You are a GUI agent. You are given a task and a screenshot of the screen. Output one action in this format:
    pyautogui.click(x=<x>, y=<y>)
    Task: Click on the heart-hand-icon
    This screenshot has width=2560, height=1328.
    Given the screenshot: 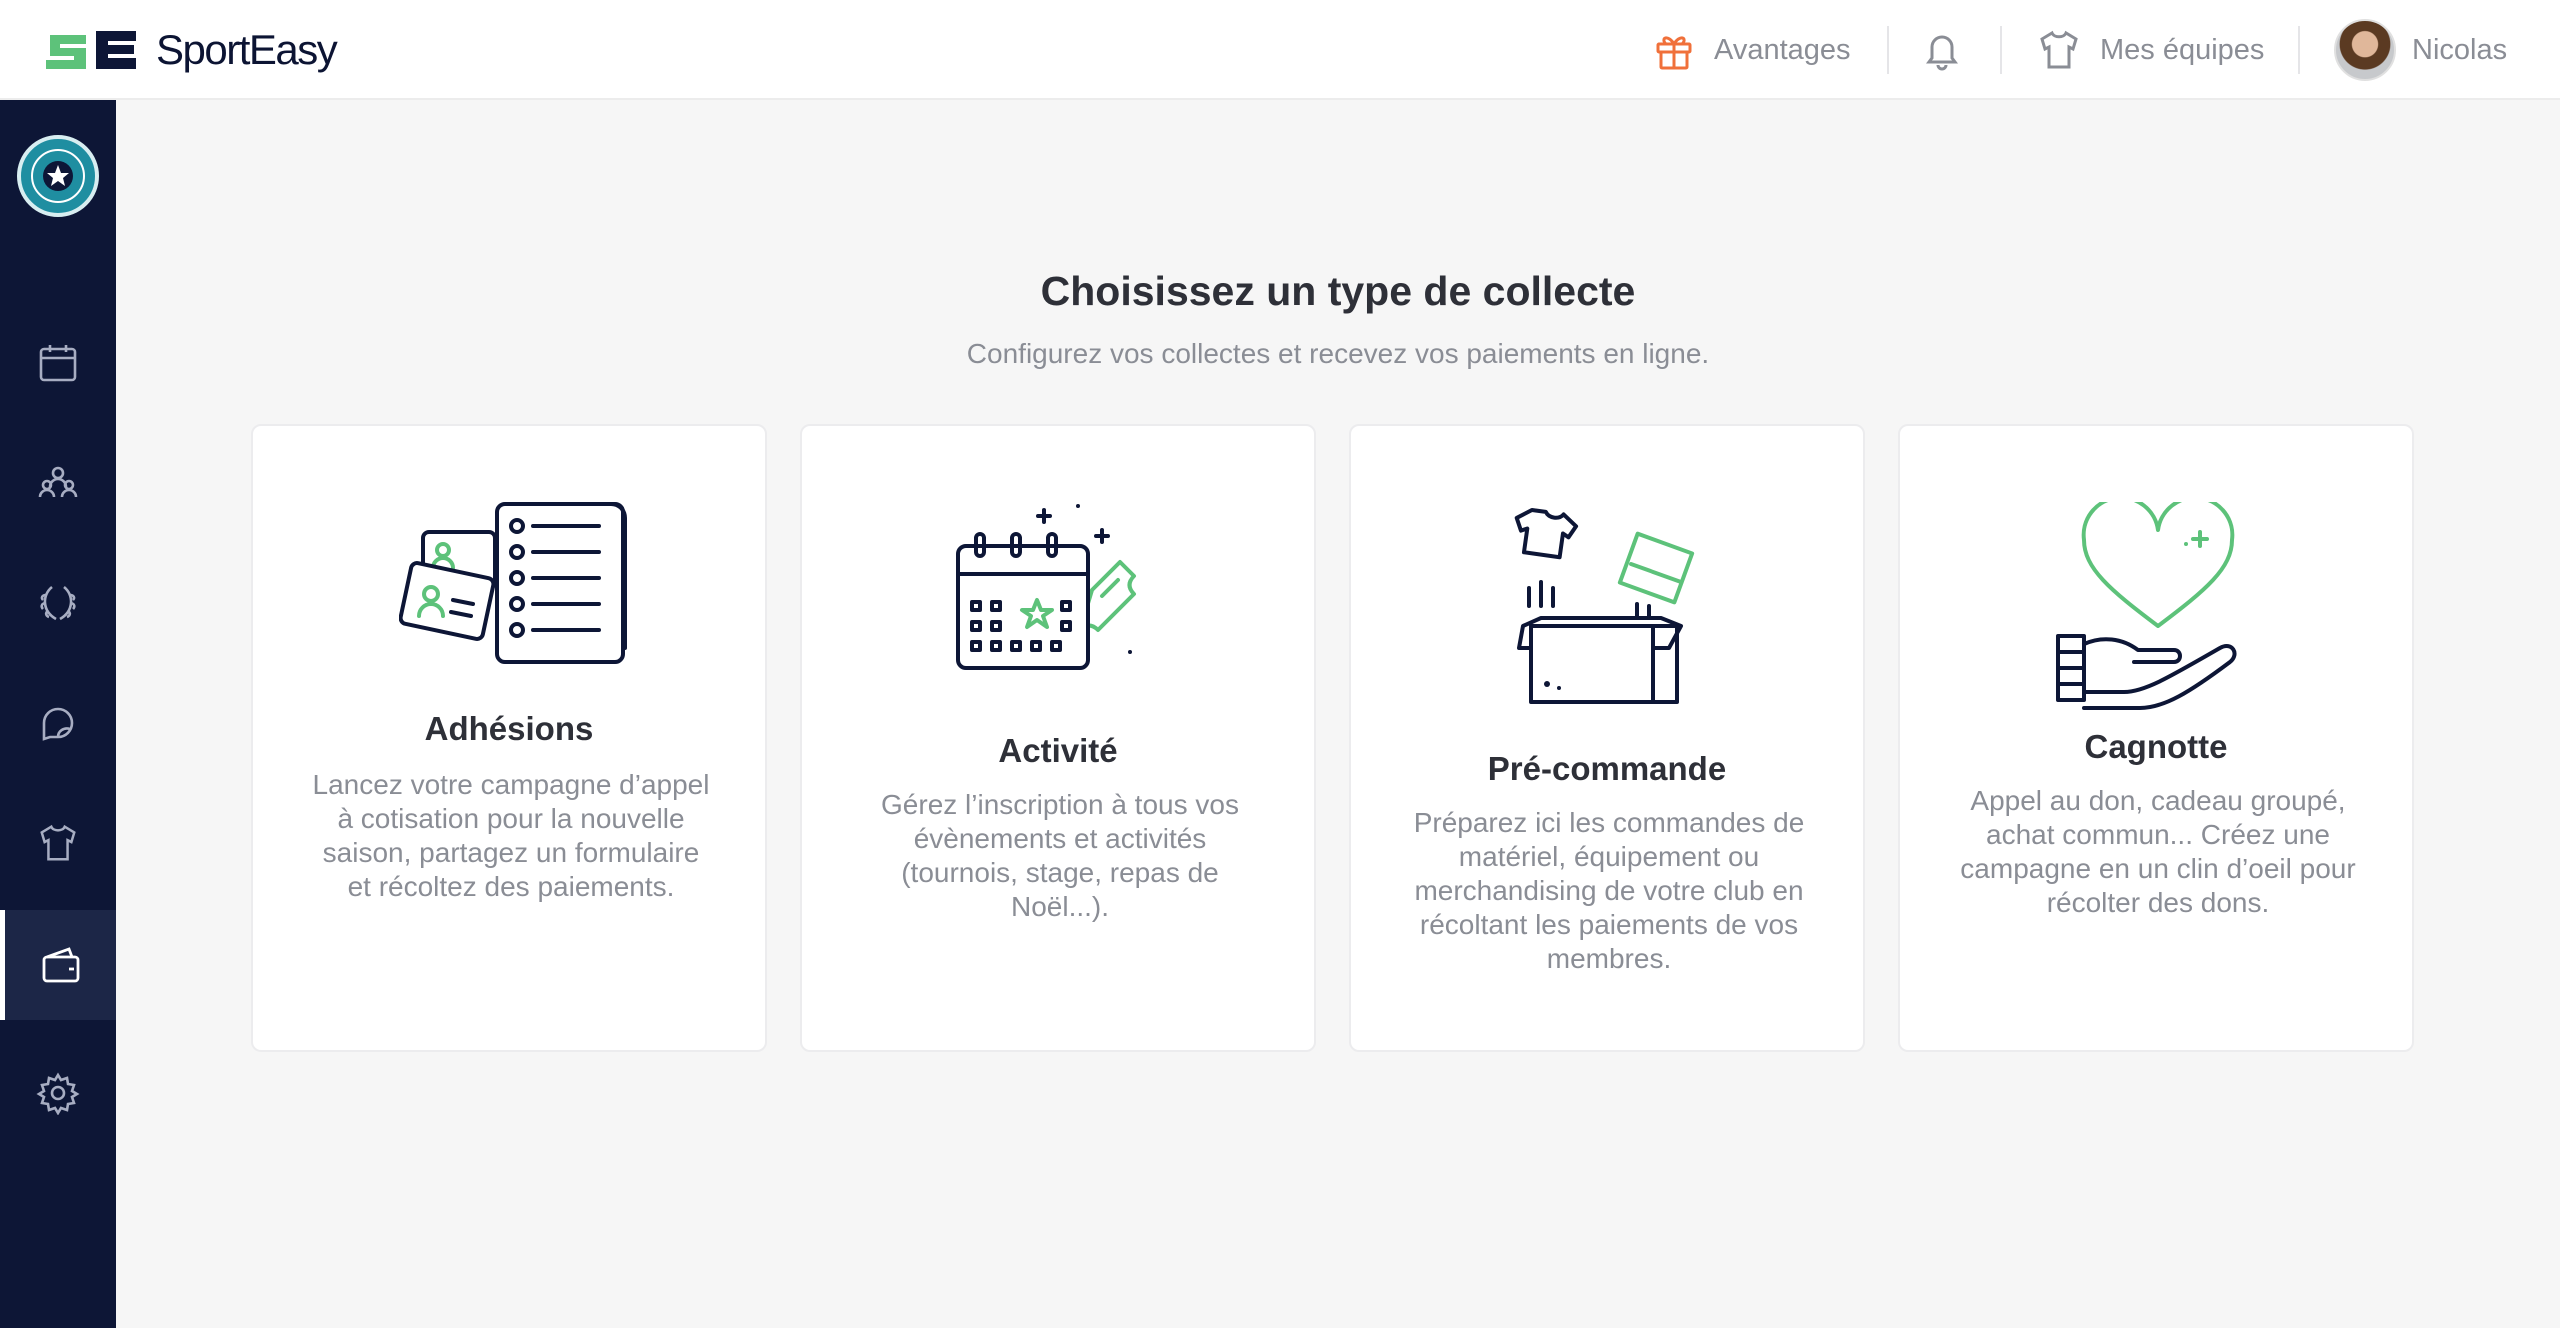 What is the action you would take?
    pyautogui.click(x=2146, y=606)
    